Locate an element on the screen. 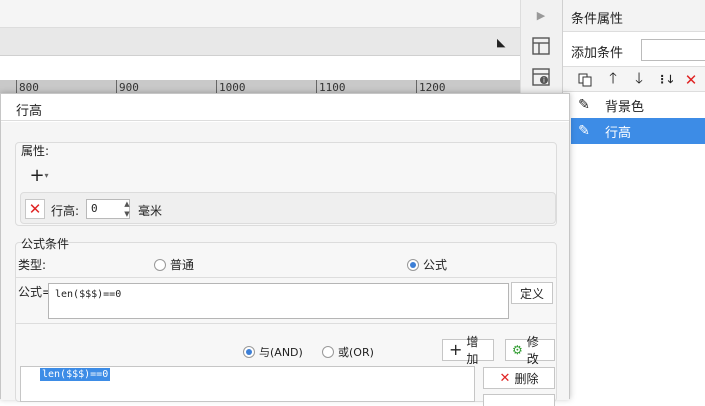  gear-edit-icon: ⚙ is located at coordinates (517, 350).